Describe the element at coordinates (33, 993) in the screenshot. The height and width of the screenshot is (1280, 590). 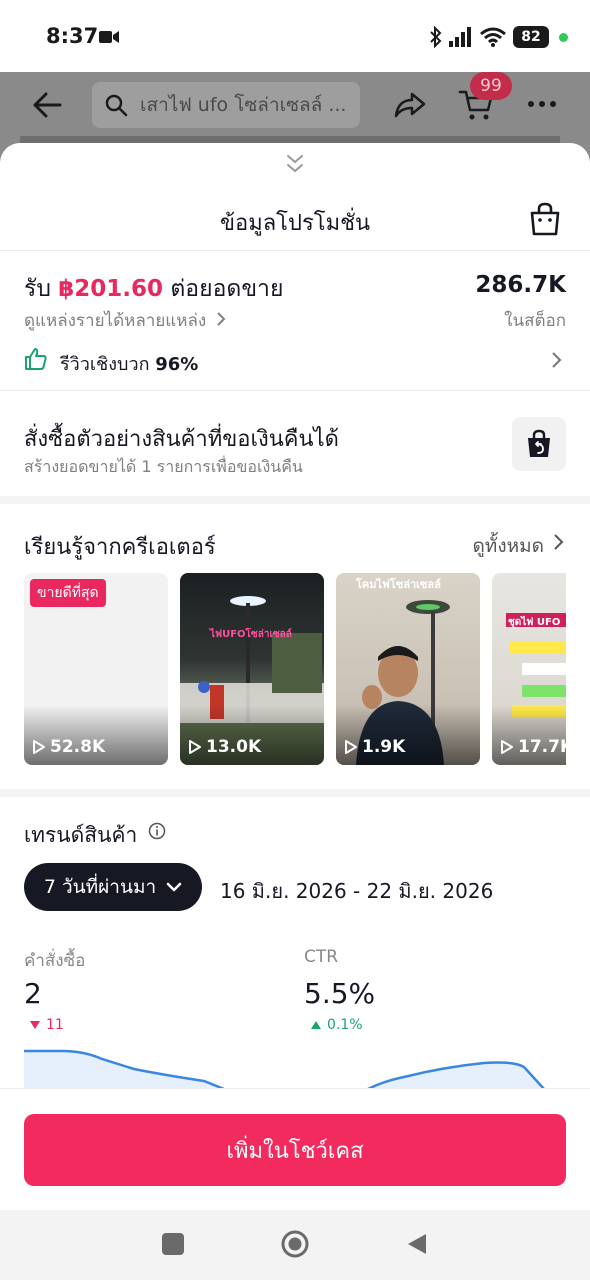
I see `orders-value: 2` at that location.